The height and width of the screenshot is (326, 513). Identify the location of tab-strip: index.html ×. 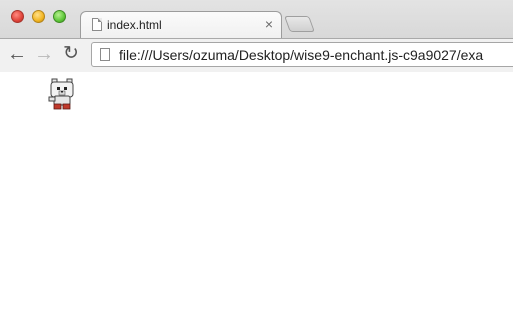
(256, 19).